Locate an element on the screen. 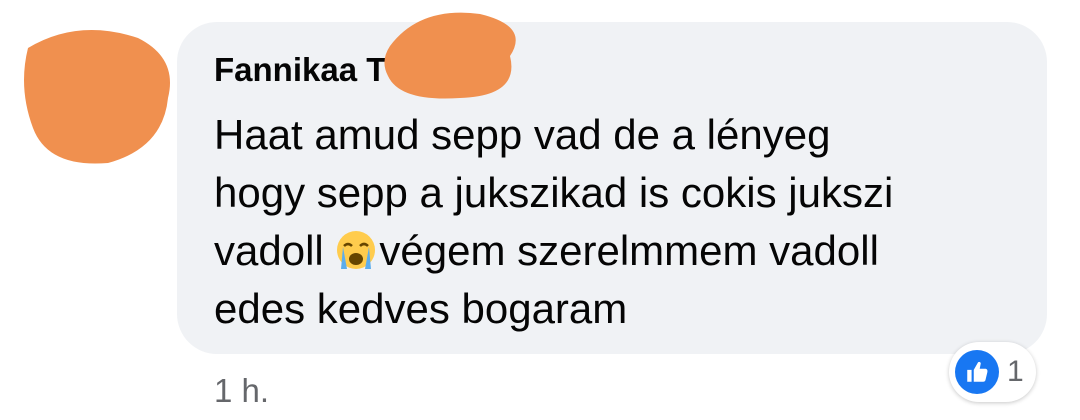  like-icon is located at coordinates (977, 372).